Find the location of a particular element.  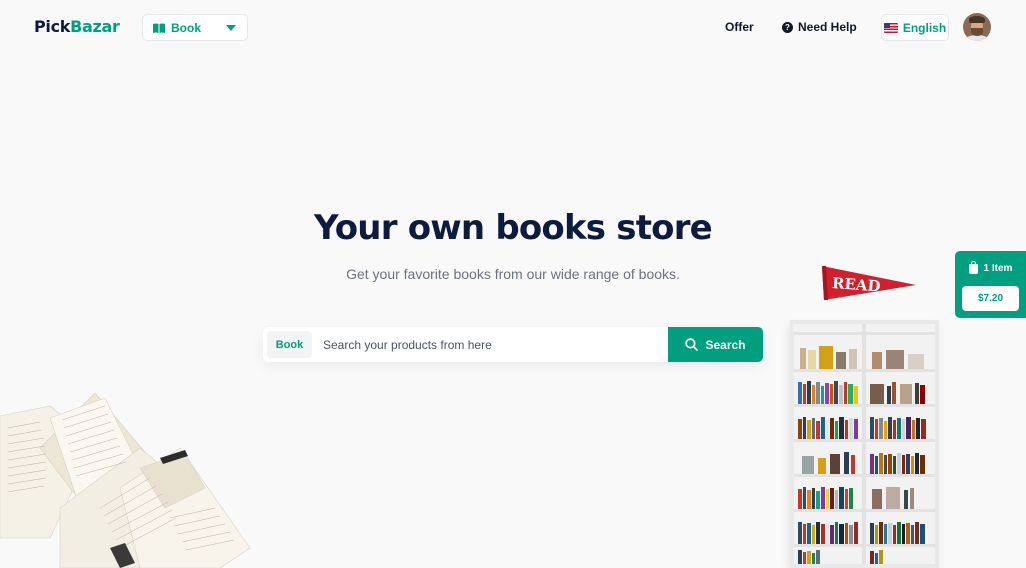

need-help-label: Need Help is located at coordinates (827, 27).